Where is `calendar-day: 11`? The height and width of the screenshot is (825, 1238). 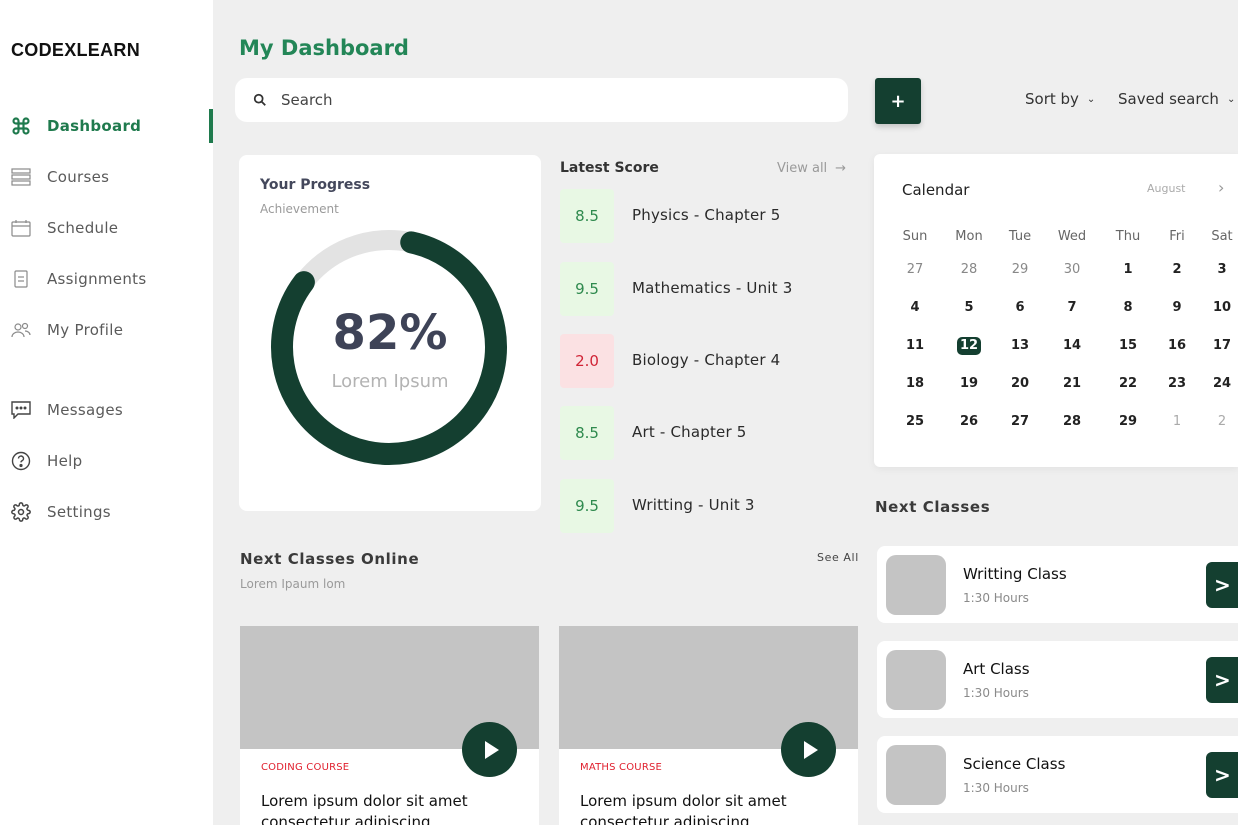 calendar-day: 11 is located at coordinates (915, 346).